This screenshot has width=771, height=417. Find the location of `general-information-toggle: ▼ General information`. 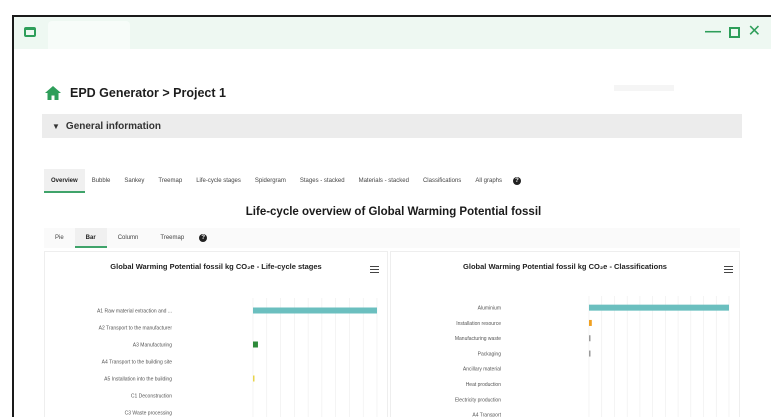

general-information-toggle: ▼ General information is located at coordinates (392, 126).